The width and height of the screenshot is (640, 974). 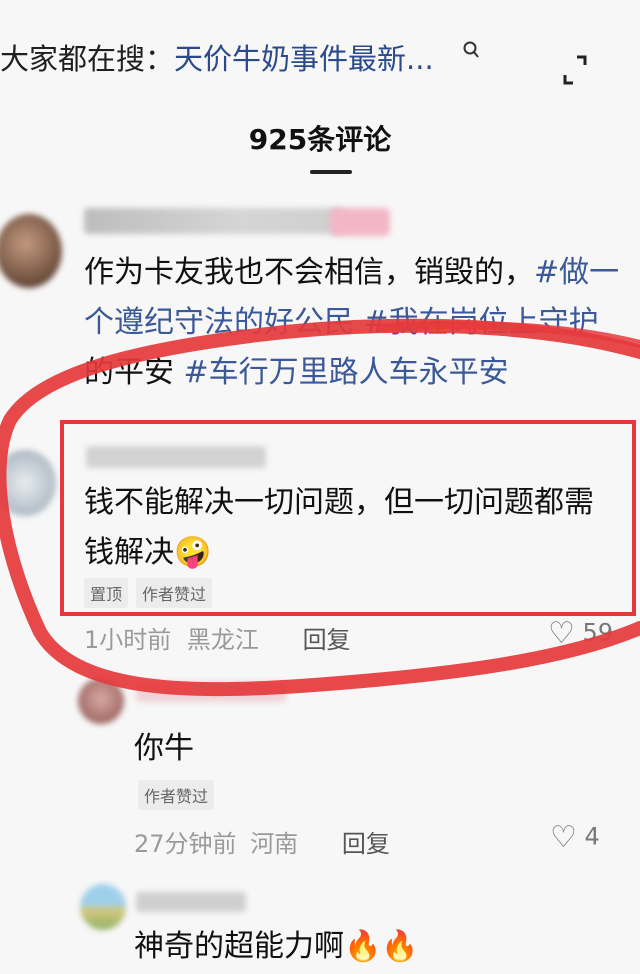 I want to click on fire-icon: 🔥🔥, so click(x=381, y=946).